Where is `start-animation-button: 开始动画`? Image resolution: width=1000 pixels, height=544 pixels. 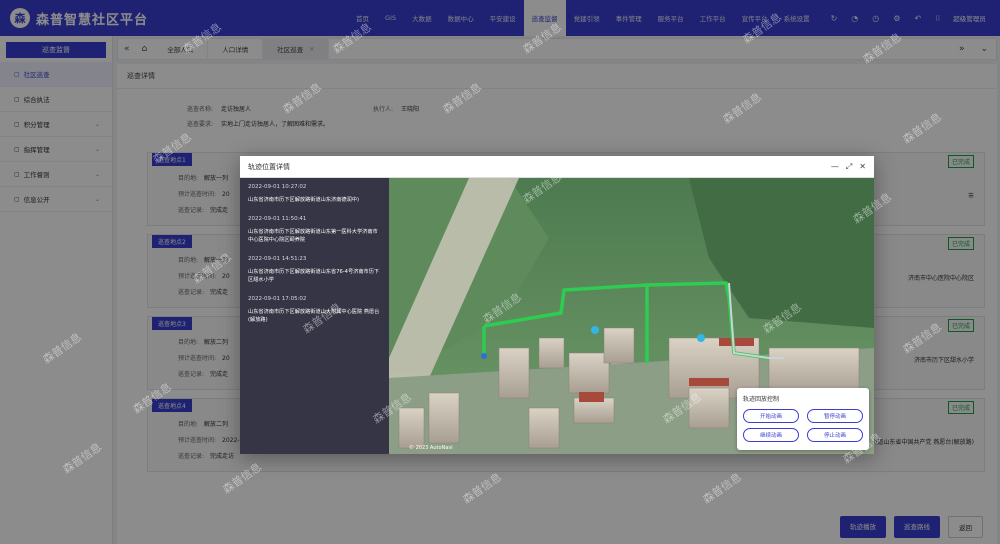
start-animation-button: 开始动画 is located at coordinates (771, 416).